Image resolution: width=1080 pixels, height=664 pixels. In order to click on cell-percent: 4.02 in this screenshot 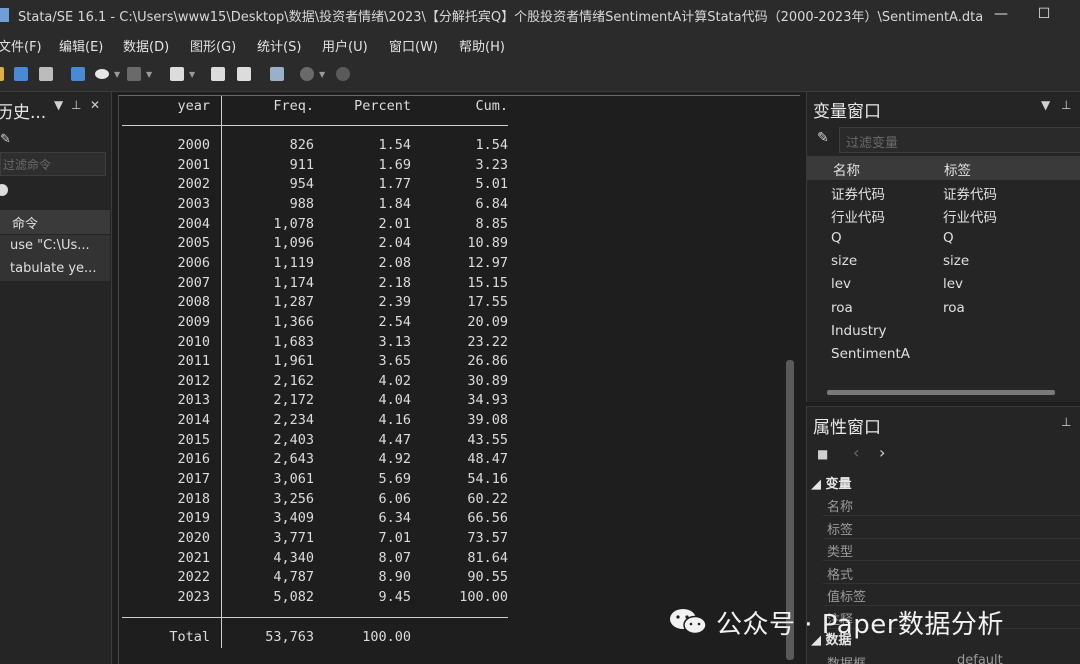, I will do `click(394, 380)`.